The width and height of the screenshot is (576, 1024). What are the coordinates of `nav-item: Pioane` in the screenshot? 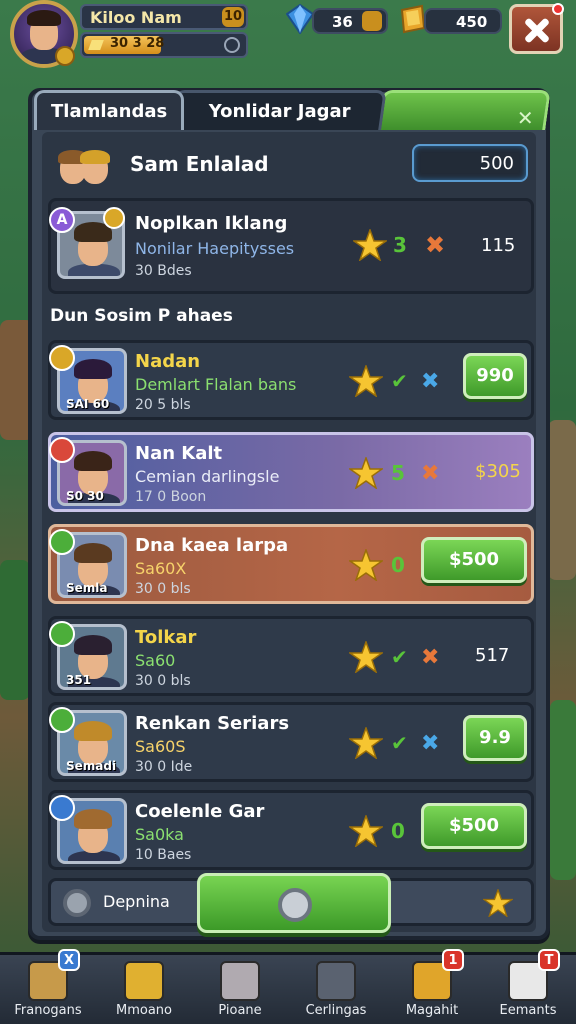 It's located at (240, 989).